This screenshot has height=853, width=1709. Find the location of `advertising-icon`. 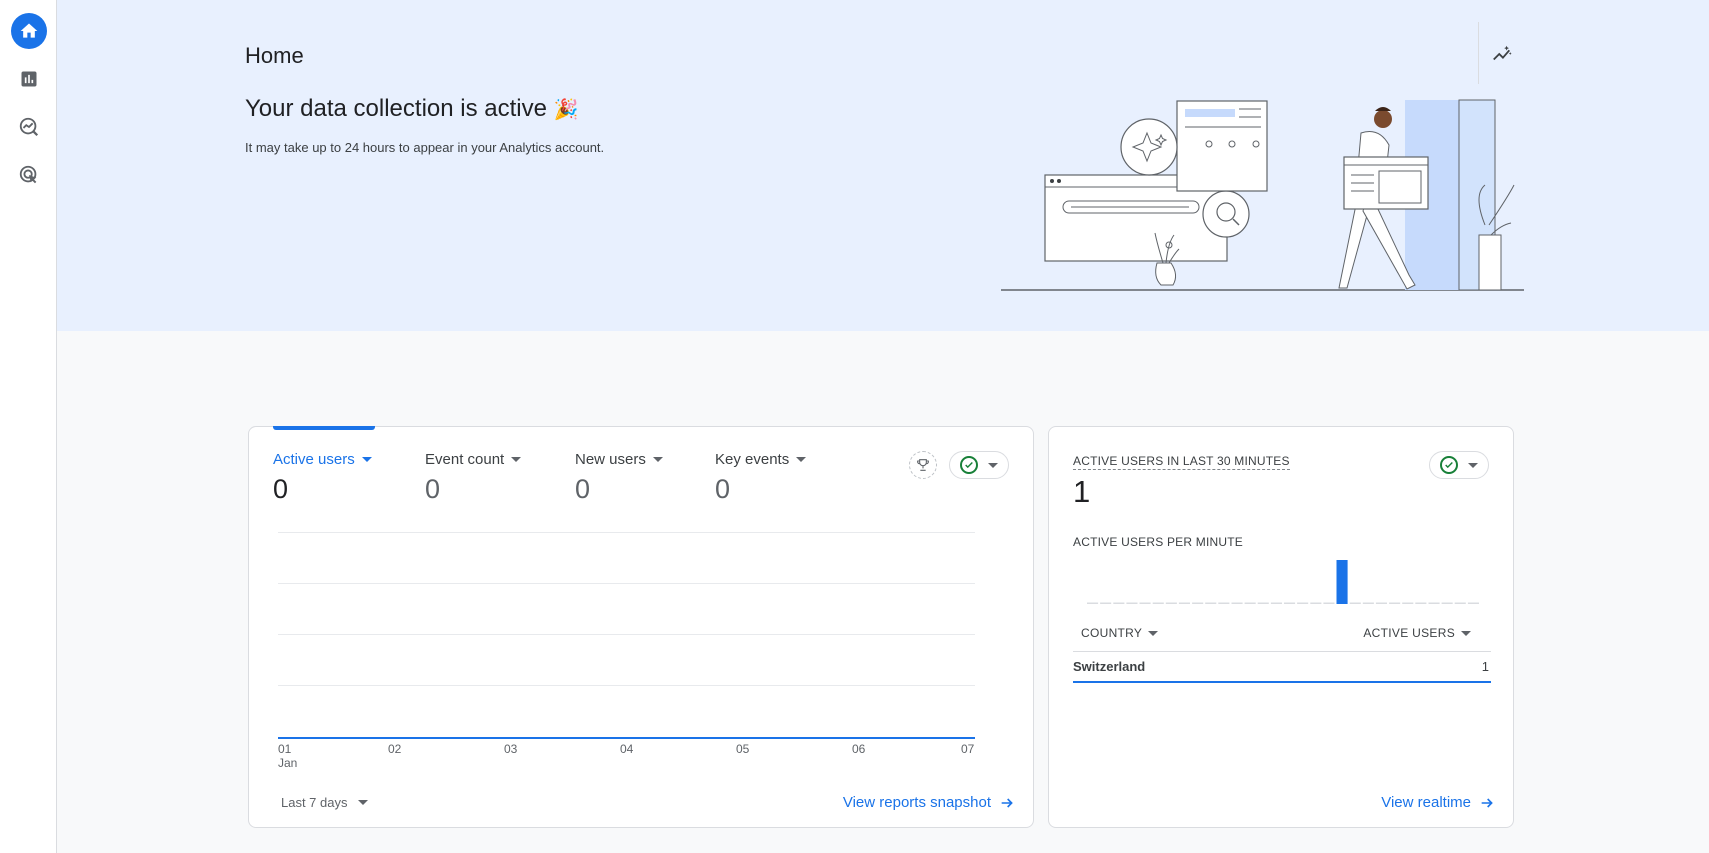

advertising-icon is located at coordinates (28, 174).